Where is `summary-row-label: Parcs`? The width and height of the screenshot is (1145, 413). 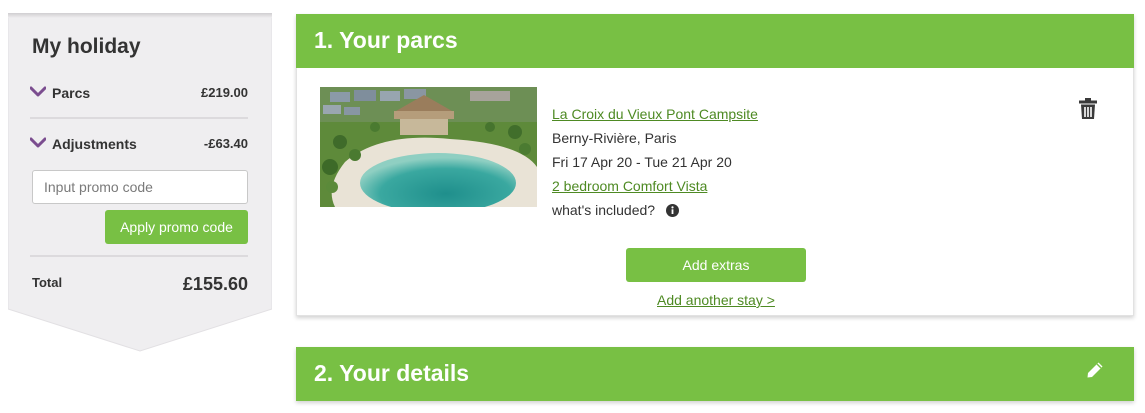 summary-row-label: Parcs is located at coordinates (71, 93).